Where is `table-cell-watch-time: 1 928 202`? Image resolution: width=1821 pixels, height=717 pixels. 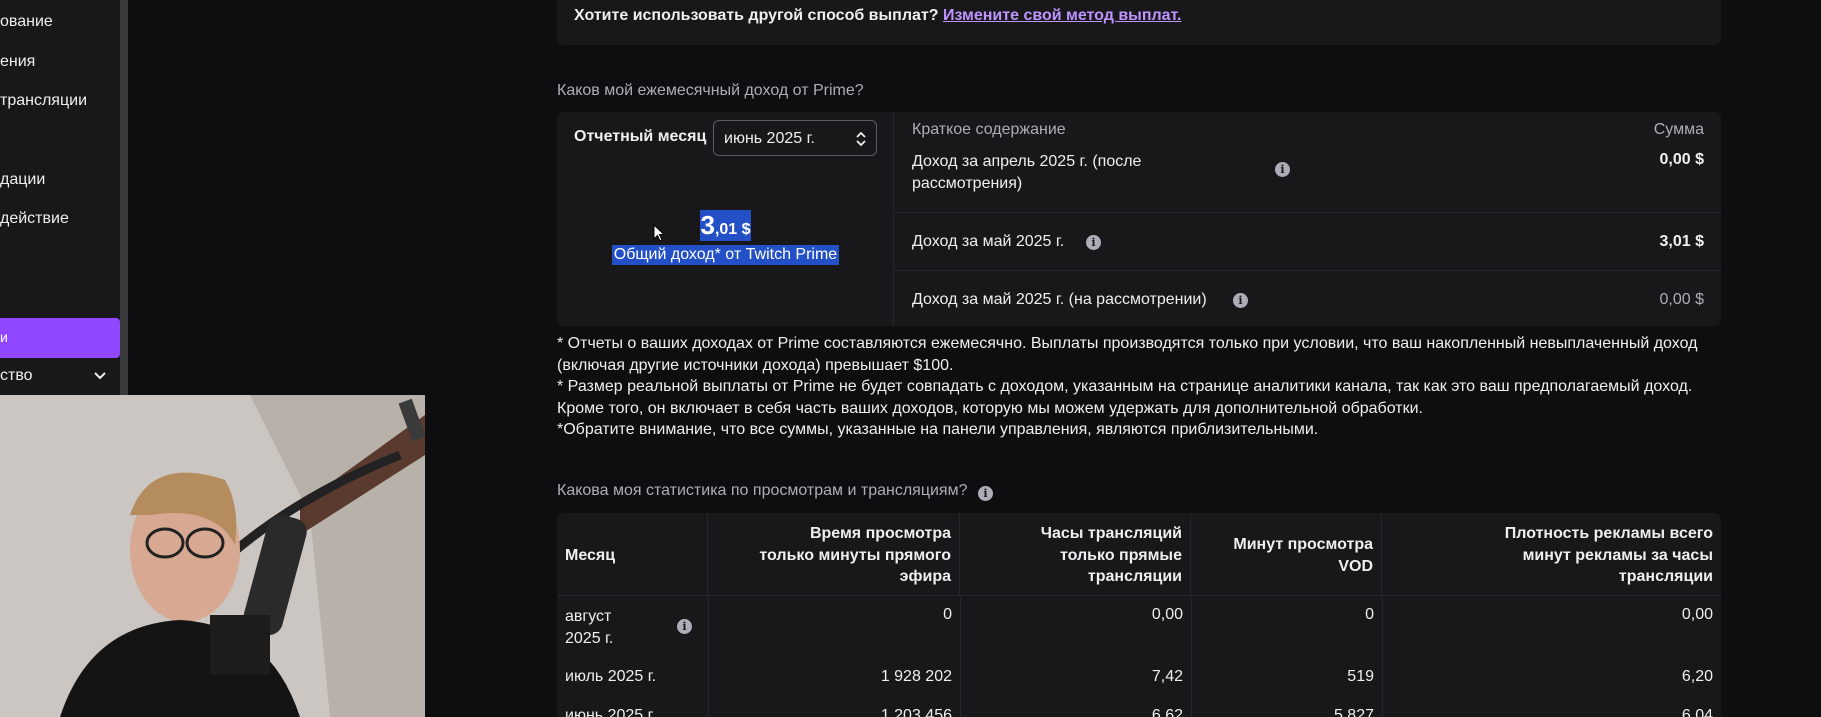 table-cell-watch-time: 1 928 202 is located at coordinates (916, 676).